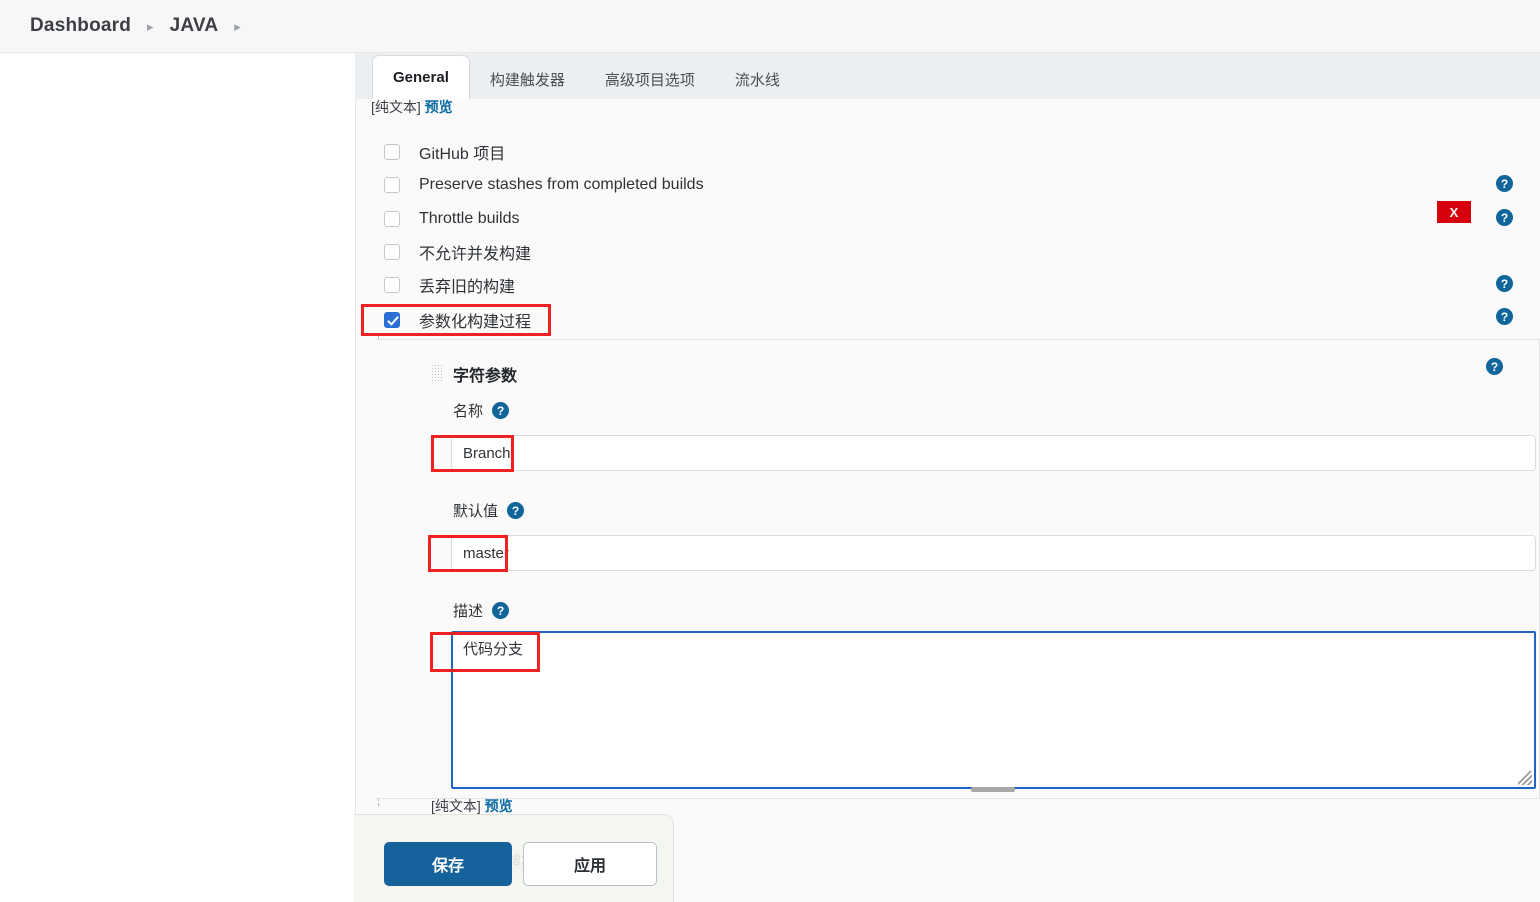  Describe the element at coordinates (475, 254) in the screenshot. I see `checkbox-label-no-concurrent-builds: 不允许并发构建` at that location.